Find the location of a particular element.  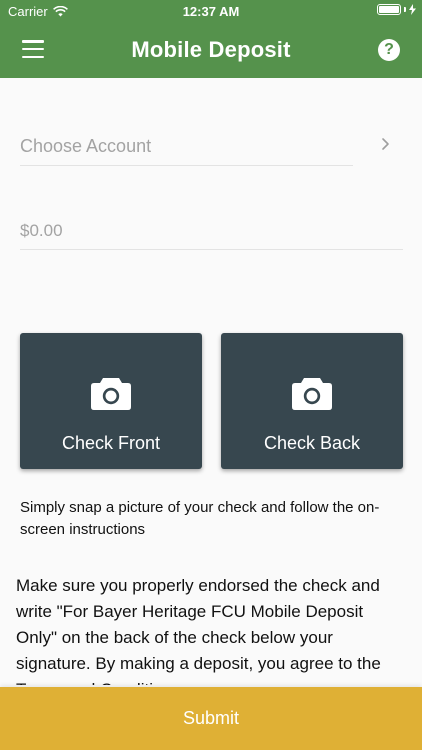

check-front-button: Check Front is located at coordinates (111, 401).